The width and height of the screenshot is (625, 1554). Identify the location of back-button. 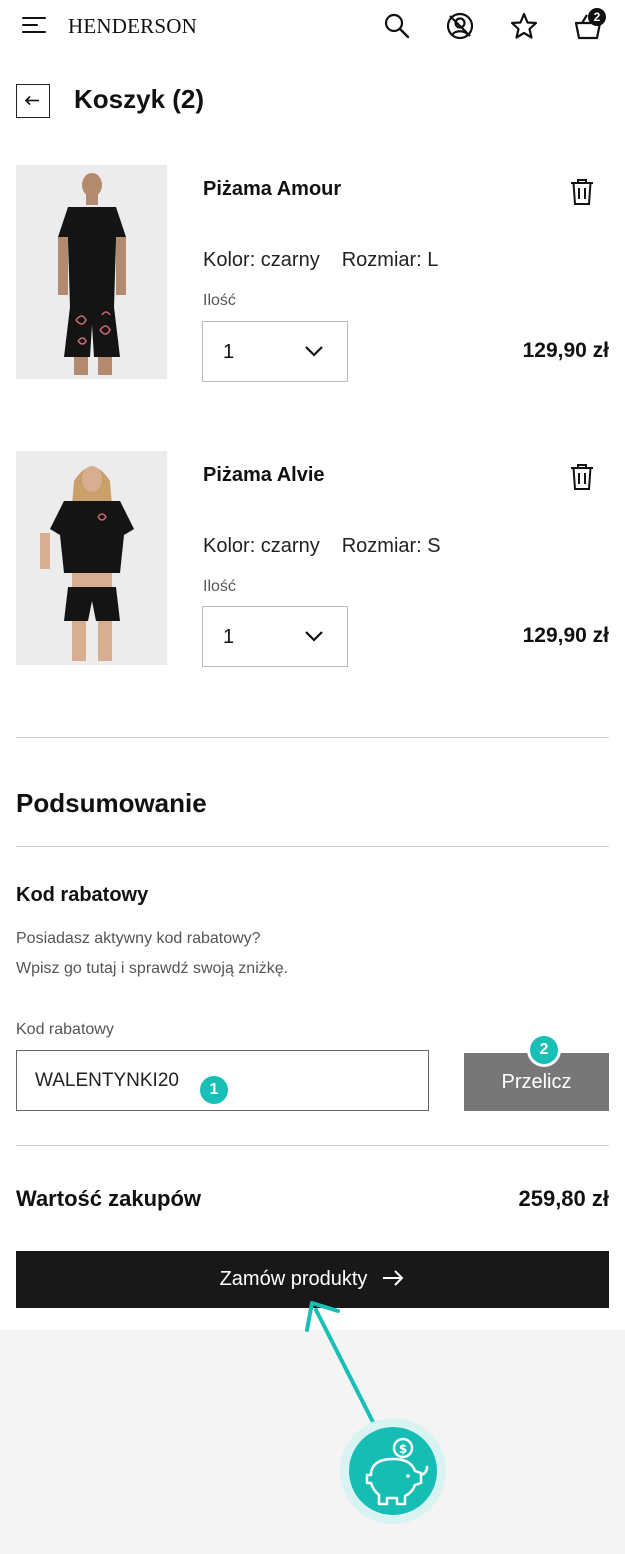
(33, 101).